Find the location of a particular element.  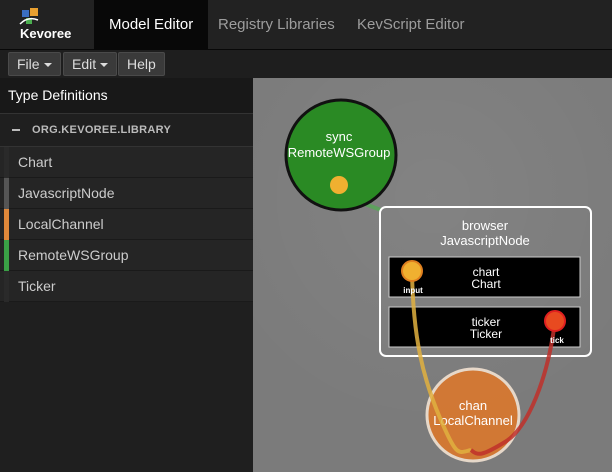

group-name: sync is located at coordinates (339, 136).